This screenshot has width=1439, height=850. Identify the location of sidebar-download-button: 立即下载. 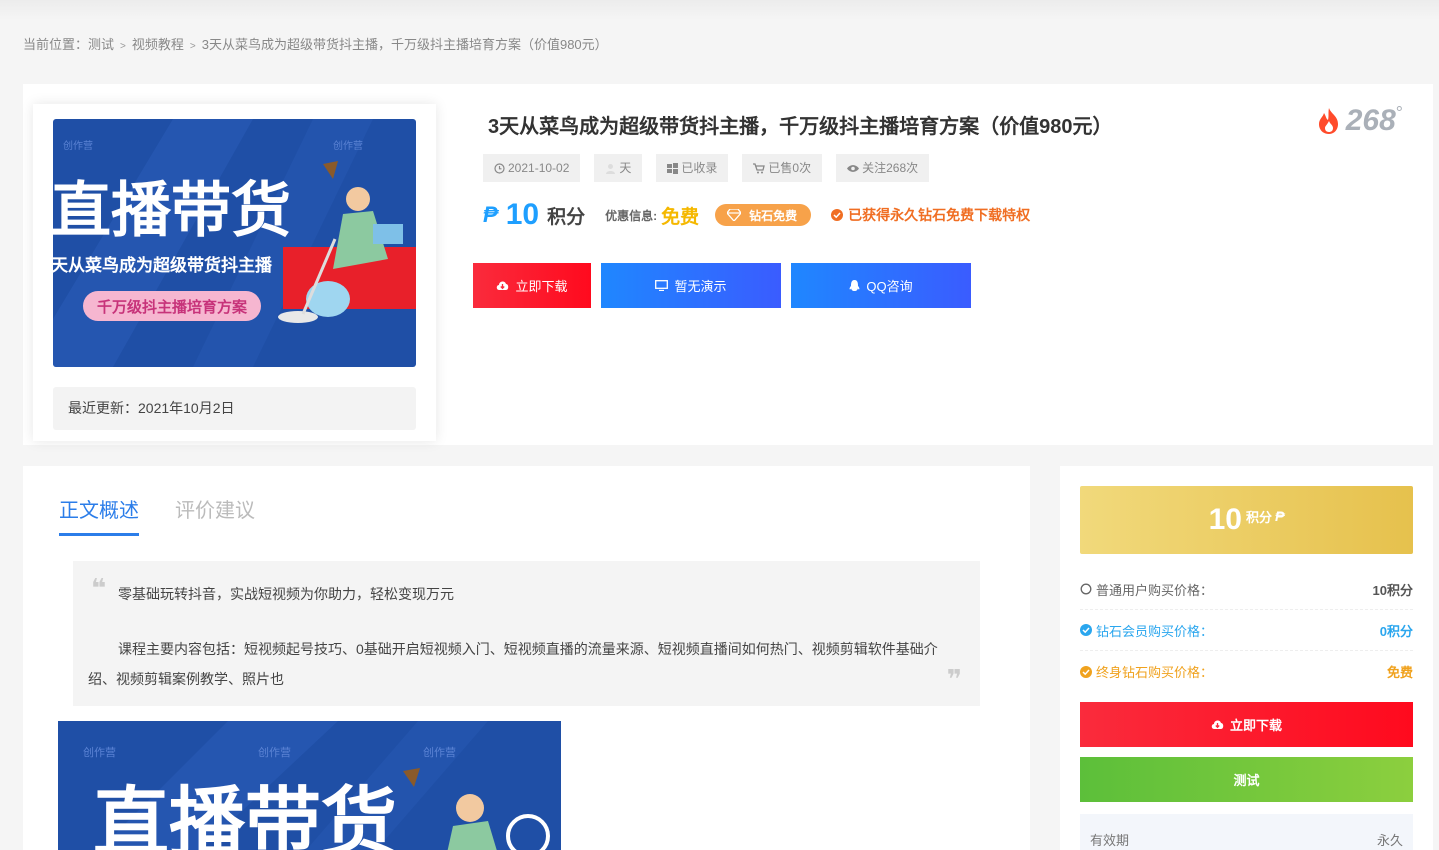
(1246, 724).